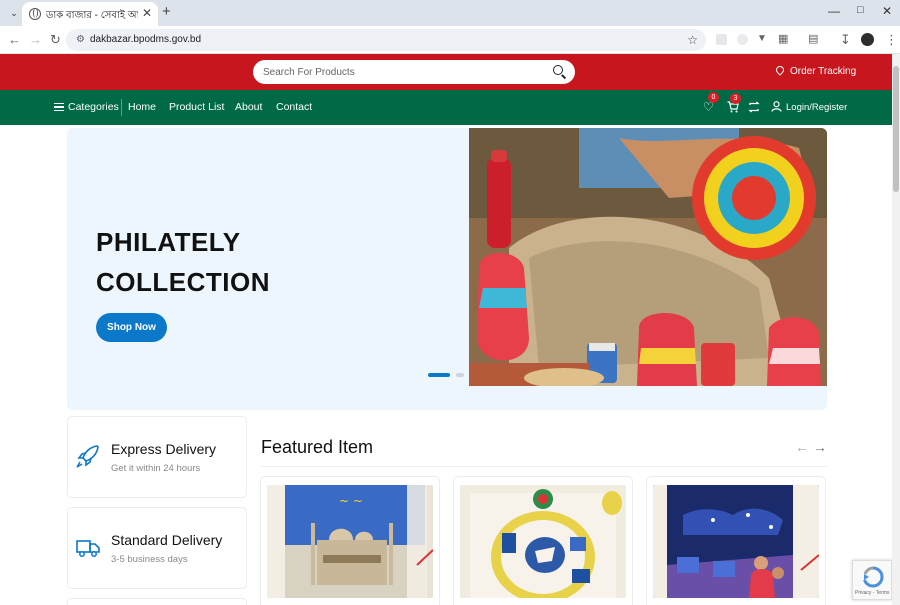 The height and width of the screenshot is (605, 900). I want to click on hero-title-line1: PHILATELY, so click(168, 242).